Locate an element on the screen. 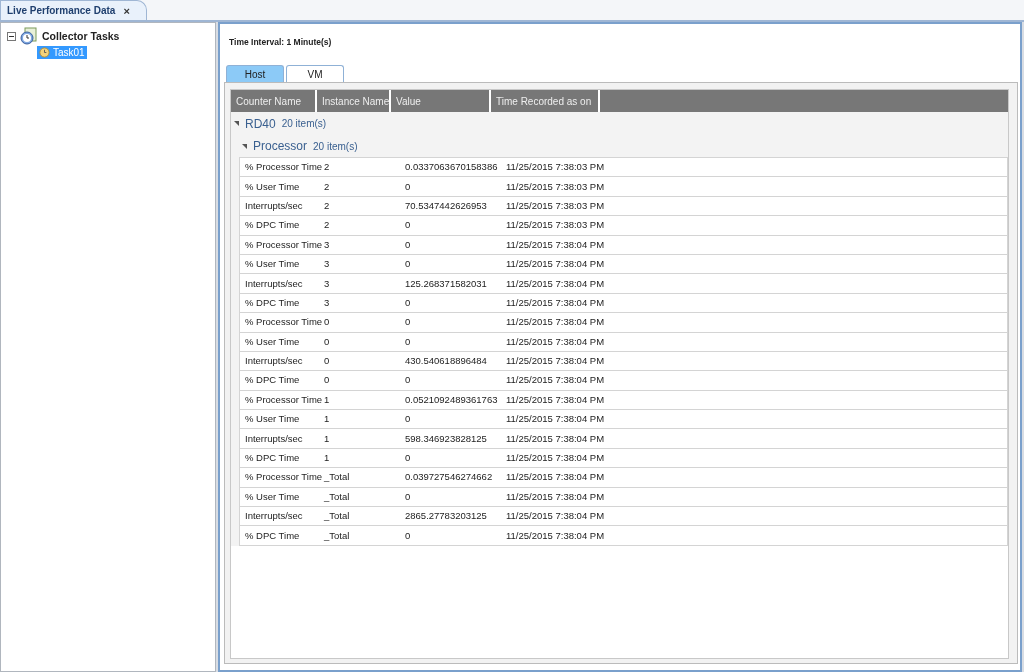  table-cell-text: 2865.27783203125 is located at coordinates (446, 516).